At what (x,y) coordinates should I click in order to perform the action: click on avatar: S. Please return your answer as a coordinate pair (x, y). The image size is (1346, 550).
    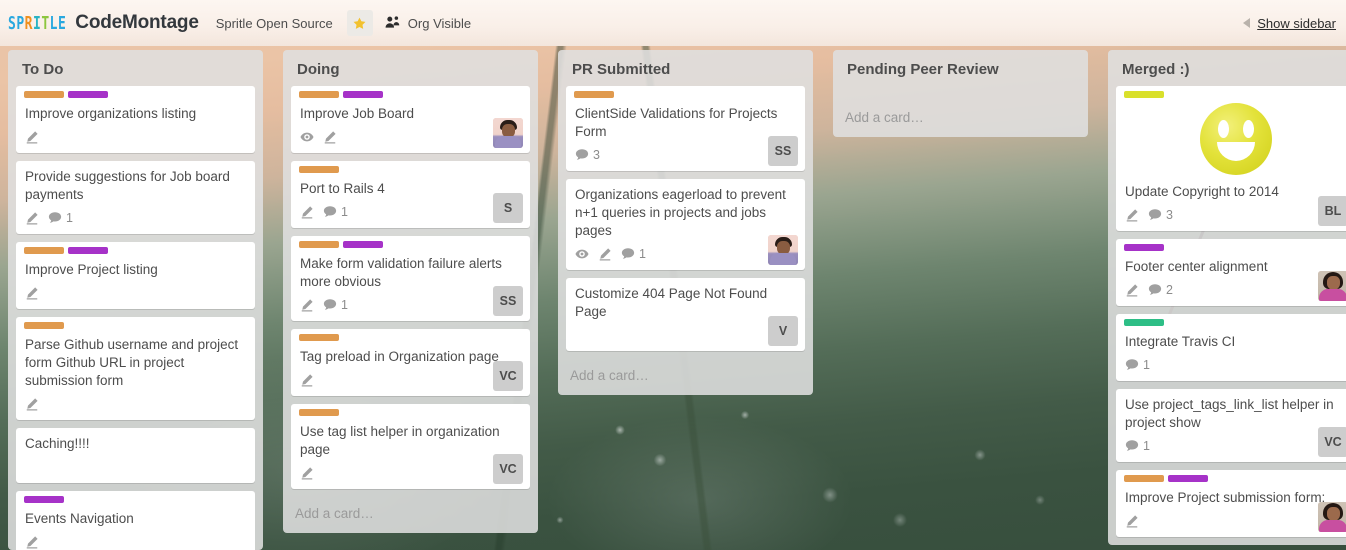
    Looking at the image, I should click on (508, 208).